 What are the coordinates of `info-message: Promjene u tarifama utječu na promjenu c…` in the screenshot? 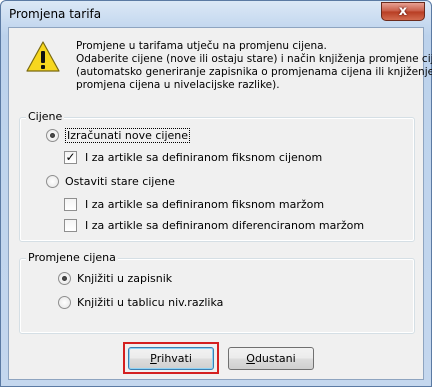 It's located at (254, 66).